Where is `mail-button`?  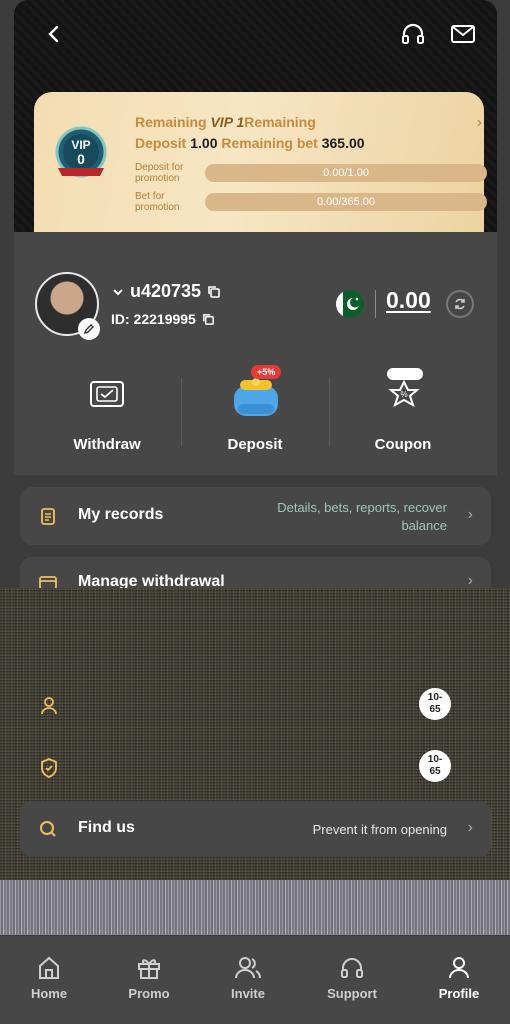 mail-button is located at coordinates (463, 34).